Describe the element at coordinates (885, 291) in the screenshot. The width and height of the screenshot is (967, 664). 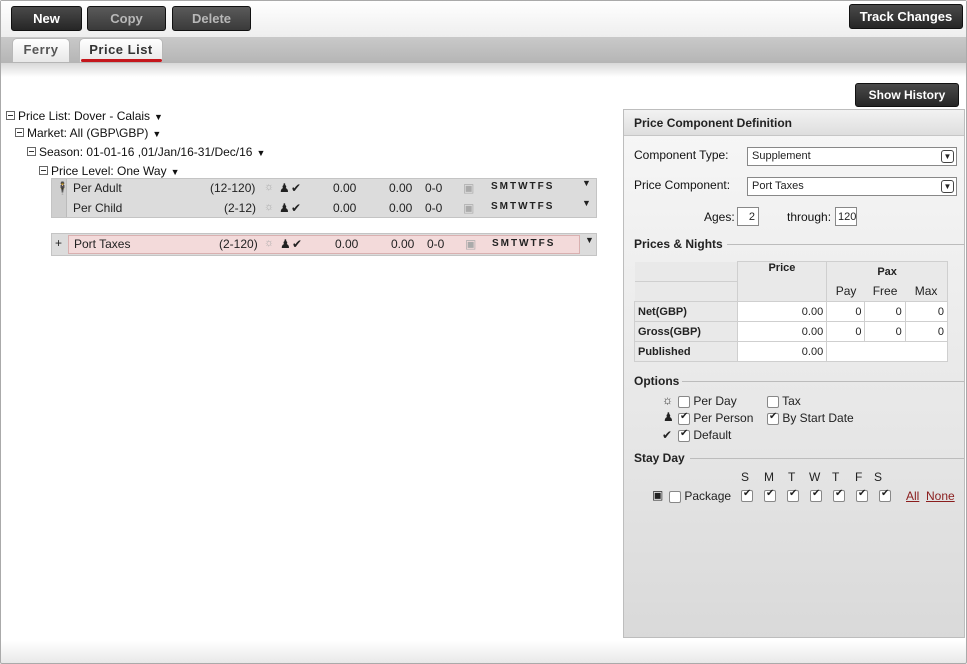
I see `free-col-header: Free` at that location.